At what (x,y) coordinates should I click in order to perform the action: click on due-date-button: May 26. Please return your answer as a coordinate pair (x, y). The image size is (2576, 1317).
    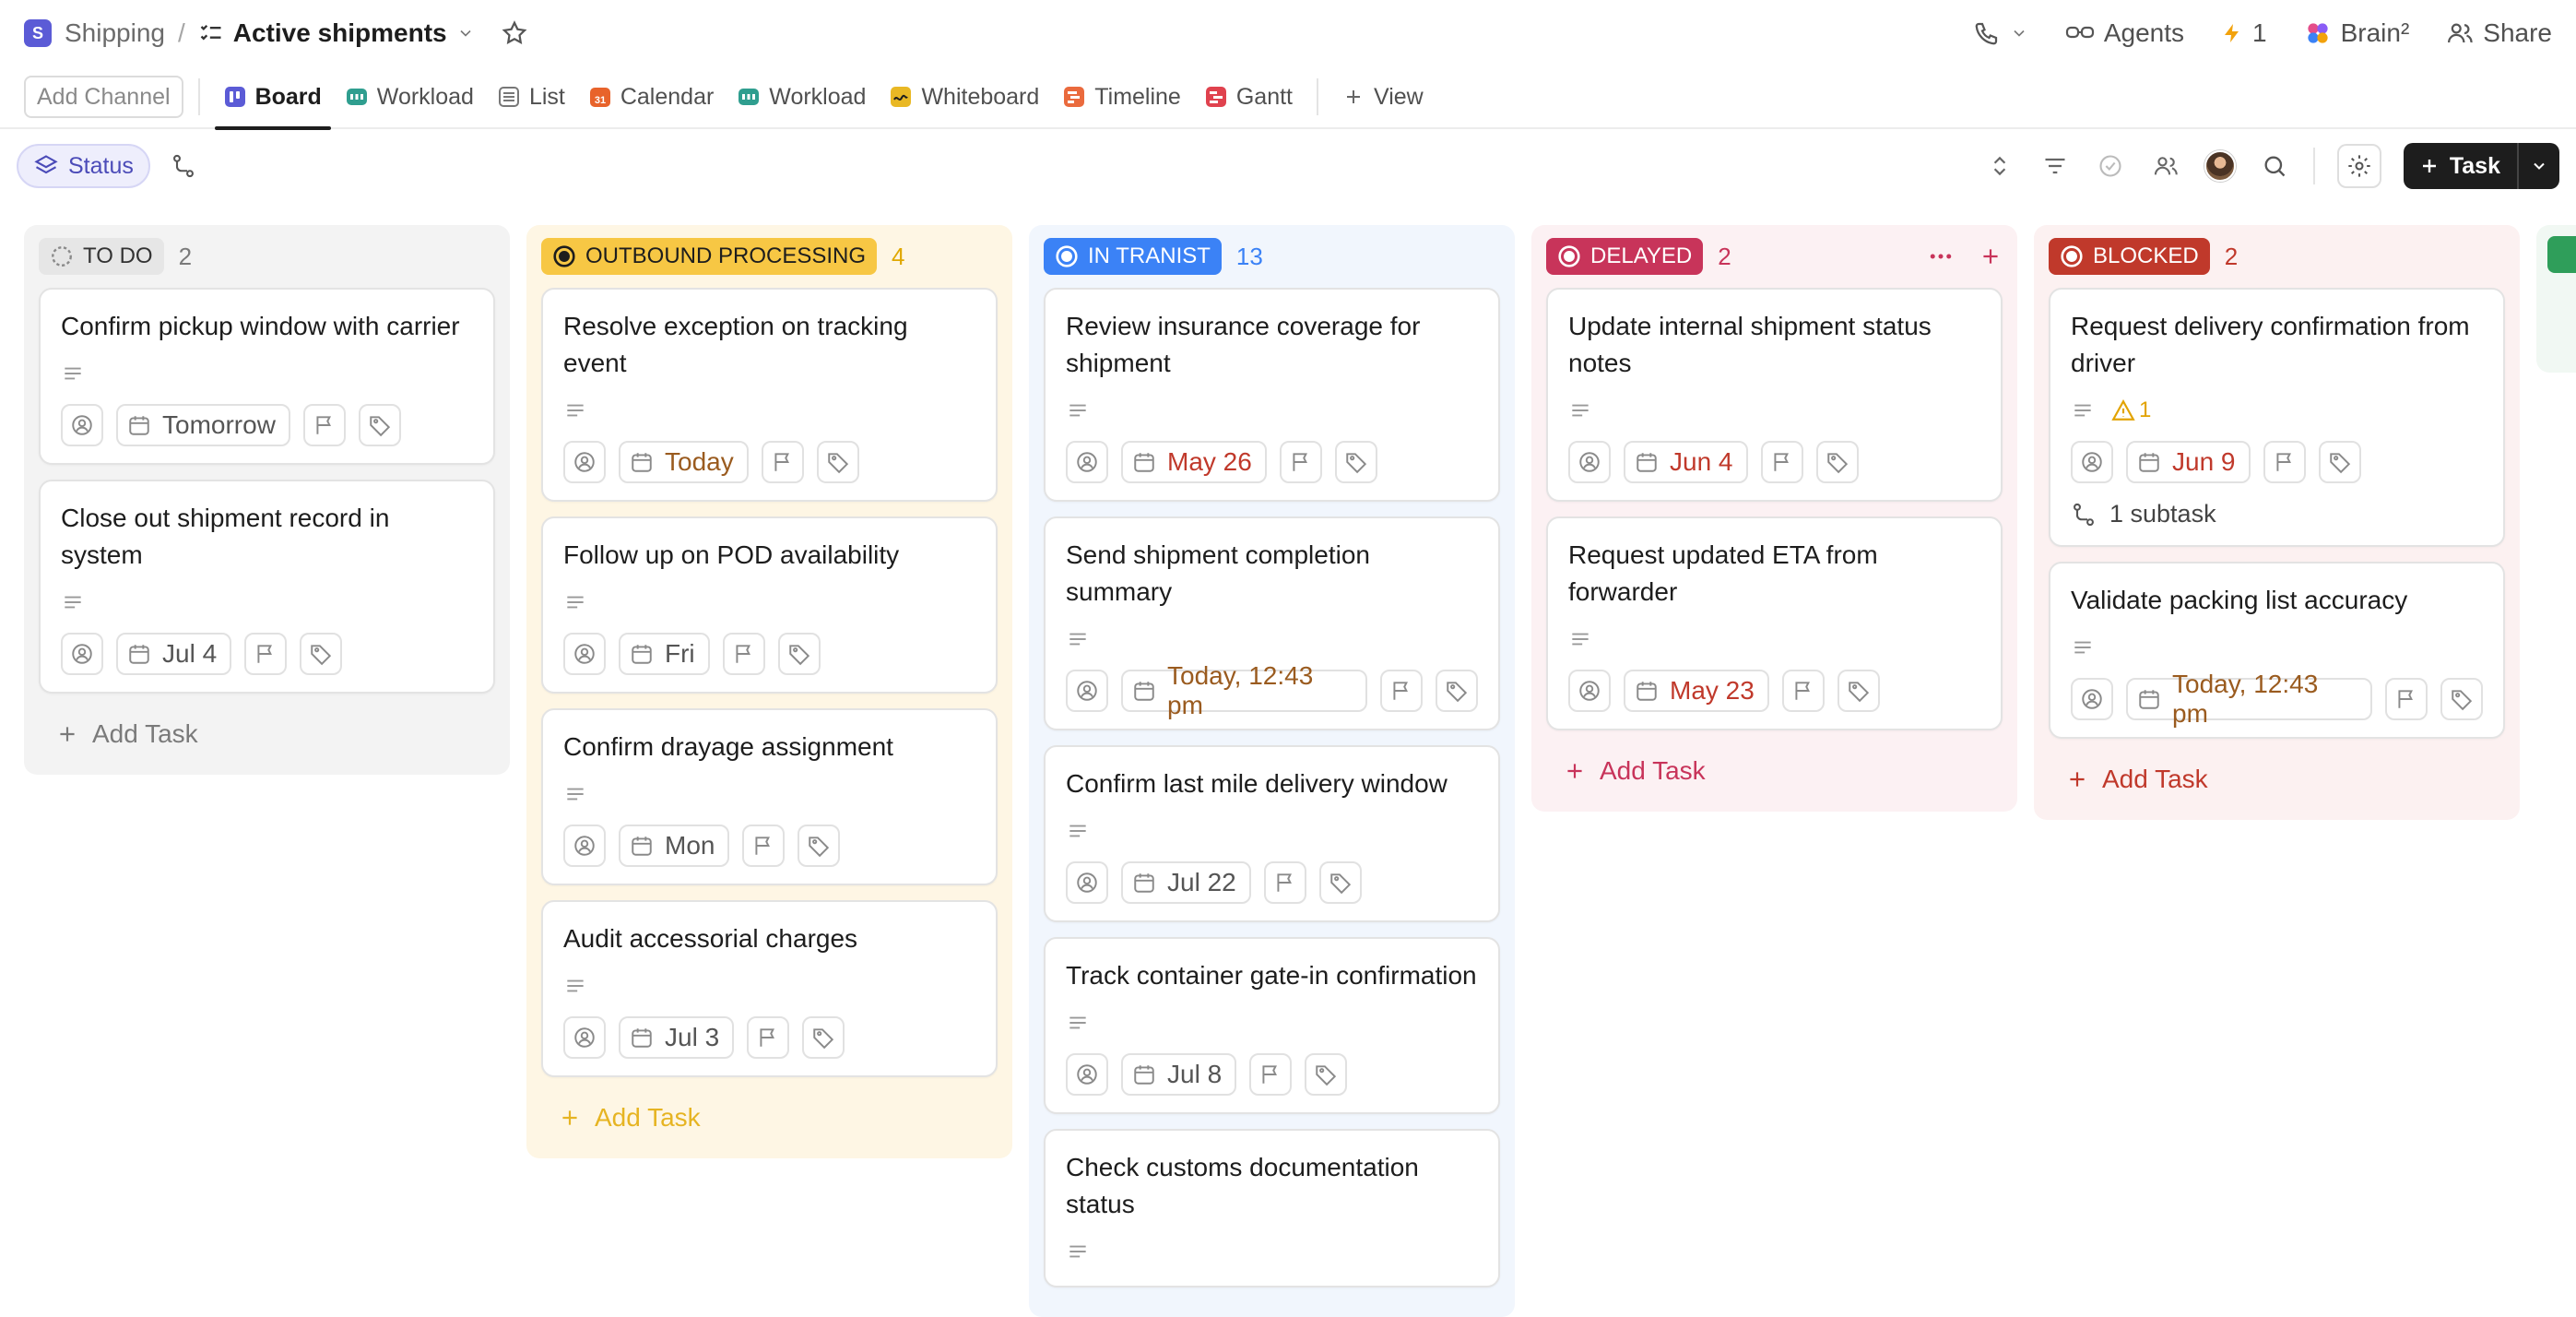
    Looking at the image, I should click on (1194, 462).